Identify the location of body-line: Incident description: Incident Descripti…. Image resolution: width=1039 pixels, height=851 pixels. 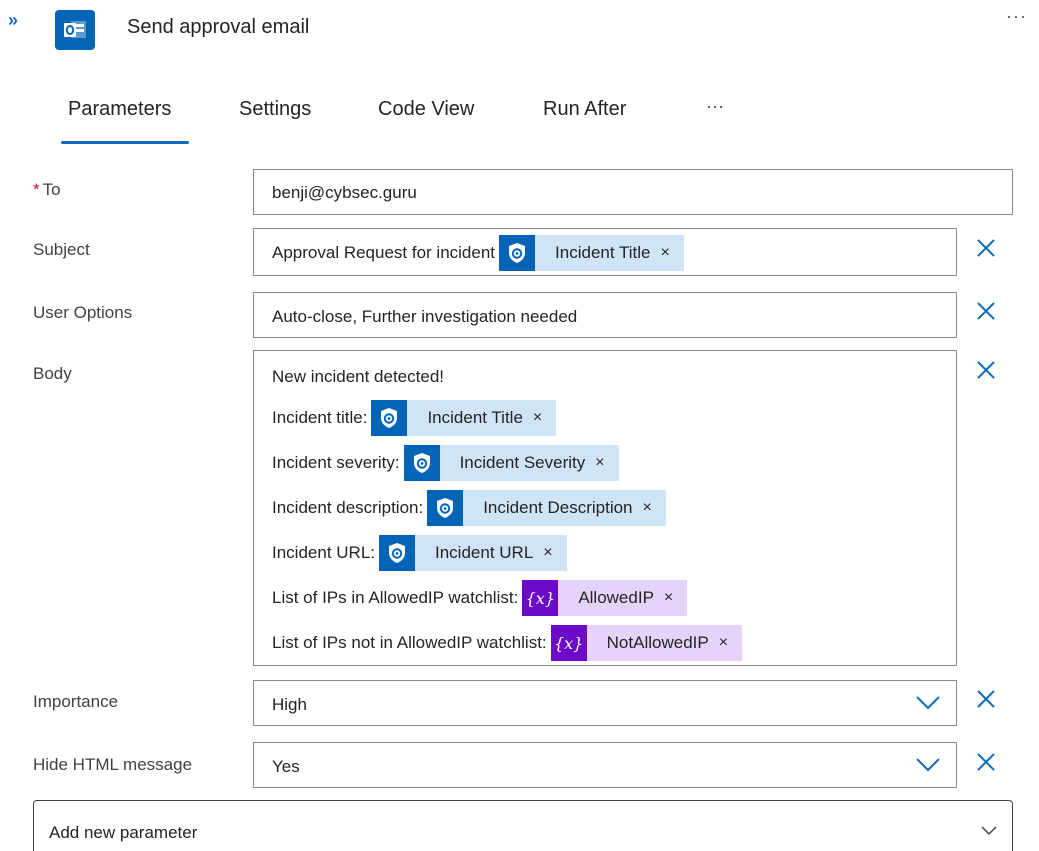
(469, 508).